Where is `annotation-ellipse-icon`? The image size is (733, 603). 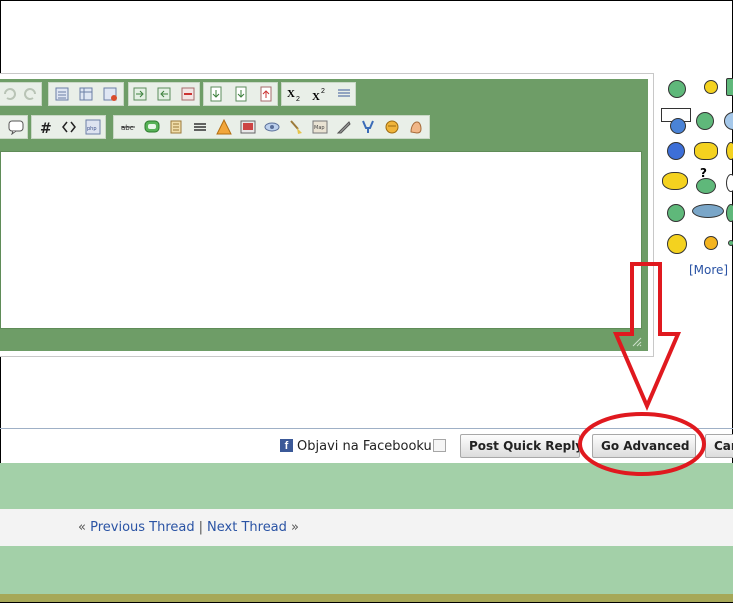
annotation-ellipse-icon is located at coordinates (642, 444).